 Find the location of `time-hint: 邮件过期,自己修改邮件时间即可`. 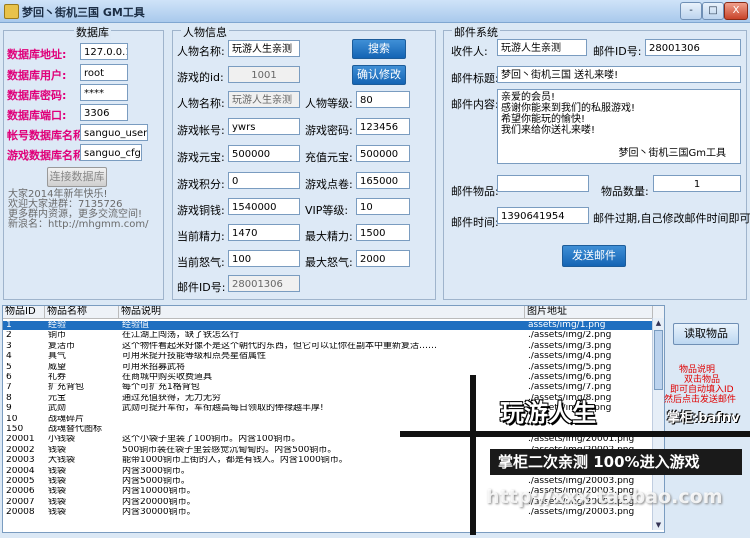

time-hint: 邮件过期,自己修改邮件时间即可 is located at coordinates (671, 218).